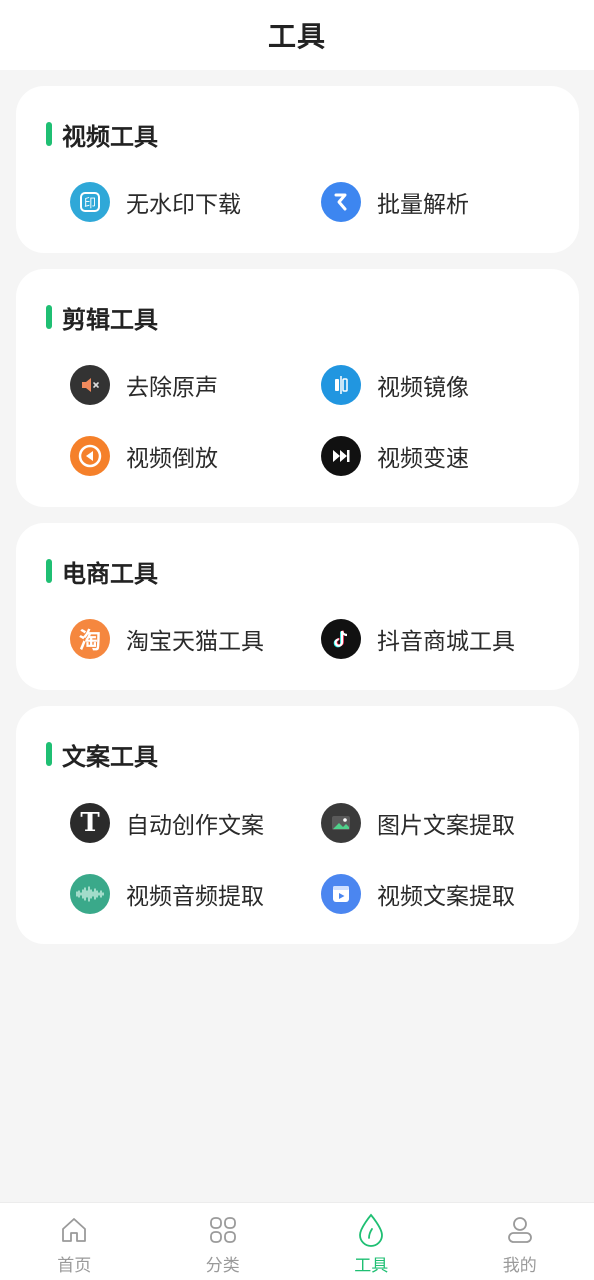 This screenshot has height=1280, width=594. Describe the element at coordinates (341, 385) in the screenshot. I see `mirror-icon` at that location.